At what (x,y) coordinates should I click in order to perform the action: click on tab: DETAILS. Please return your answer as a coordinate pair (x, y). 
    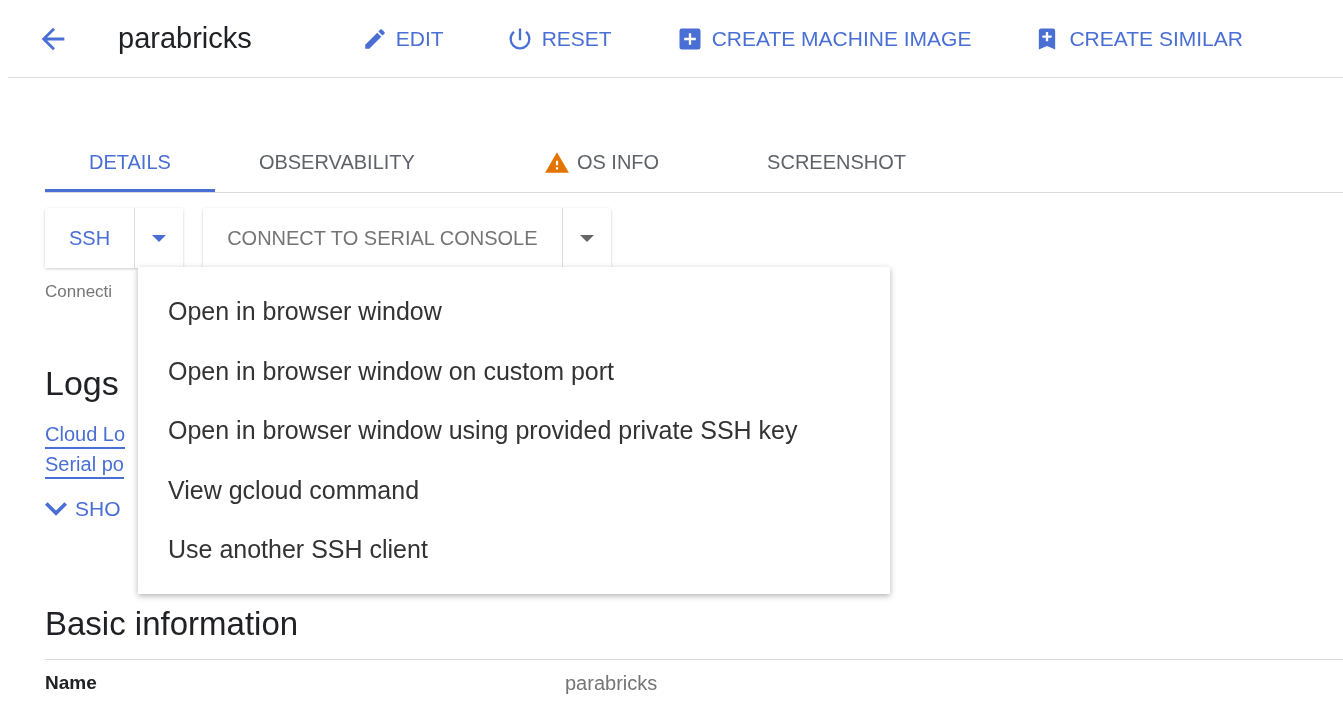
    Looking at the image, I should click on (130, 164).